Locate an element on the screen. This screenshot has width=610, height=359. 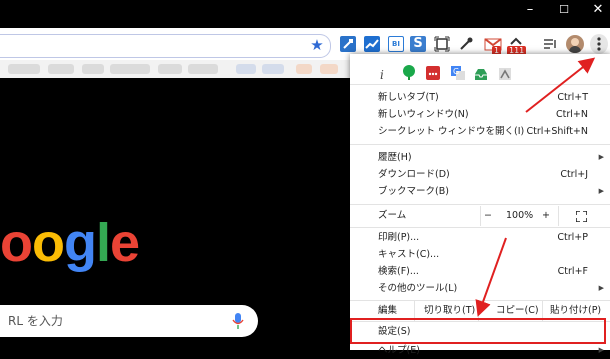
zoom-level: 100% is located at coordinates (520, 215).